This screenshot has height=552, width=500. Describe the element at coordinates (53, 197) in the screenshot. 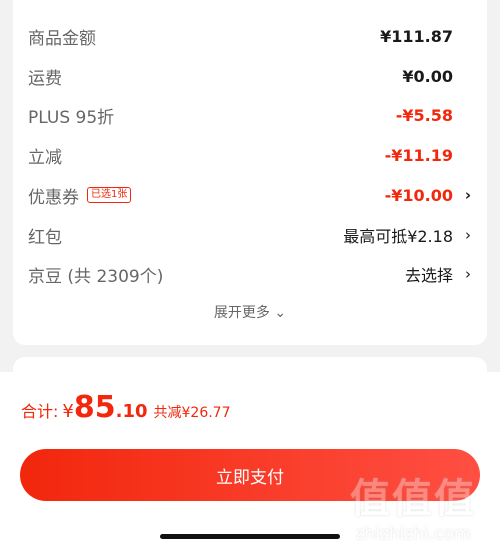

I see `coupon-label: 优惠券` at that location.